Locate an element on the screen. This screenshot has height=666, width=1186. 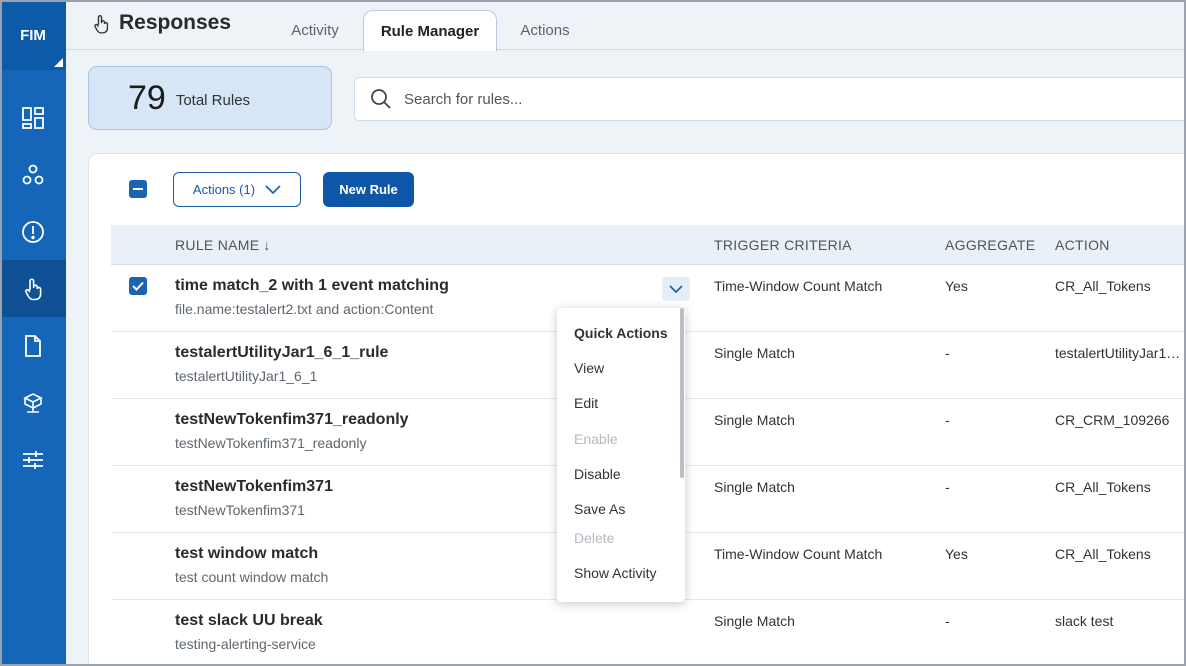
dashboard-icon is located at coordinates (33, 117).